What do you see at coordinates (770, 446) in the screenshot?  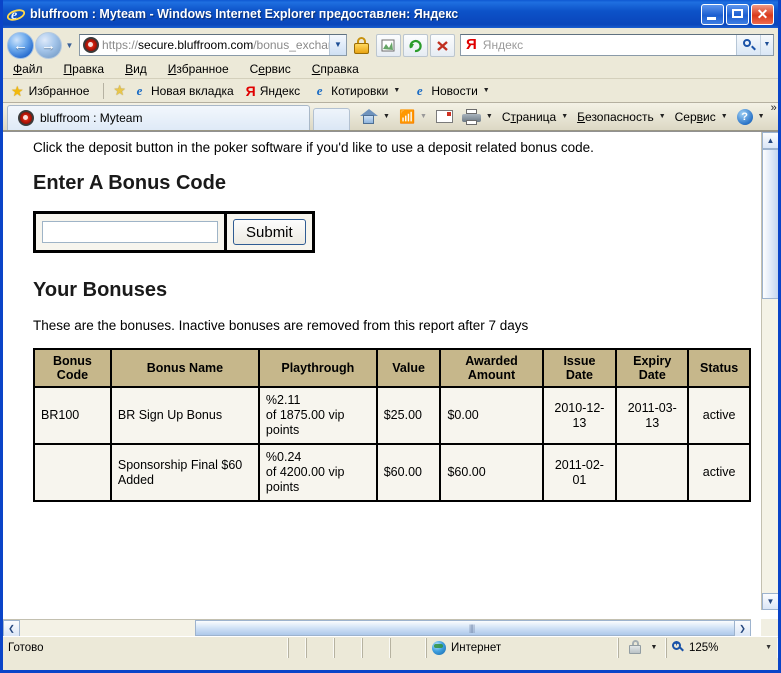 I see `vertical-scroll-track` at bounding box center [770, 446].